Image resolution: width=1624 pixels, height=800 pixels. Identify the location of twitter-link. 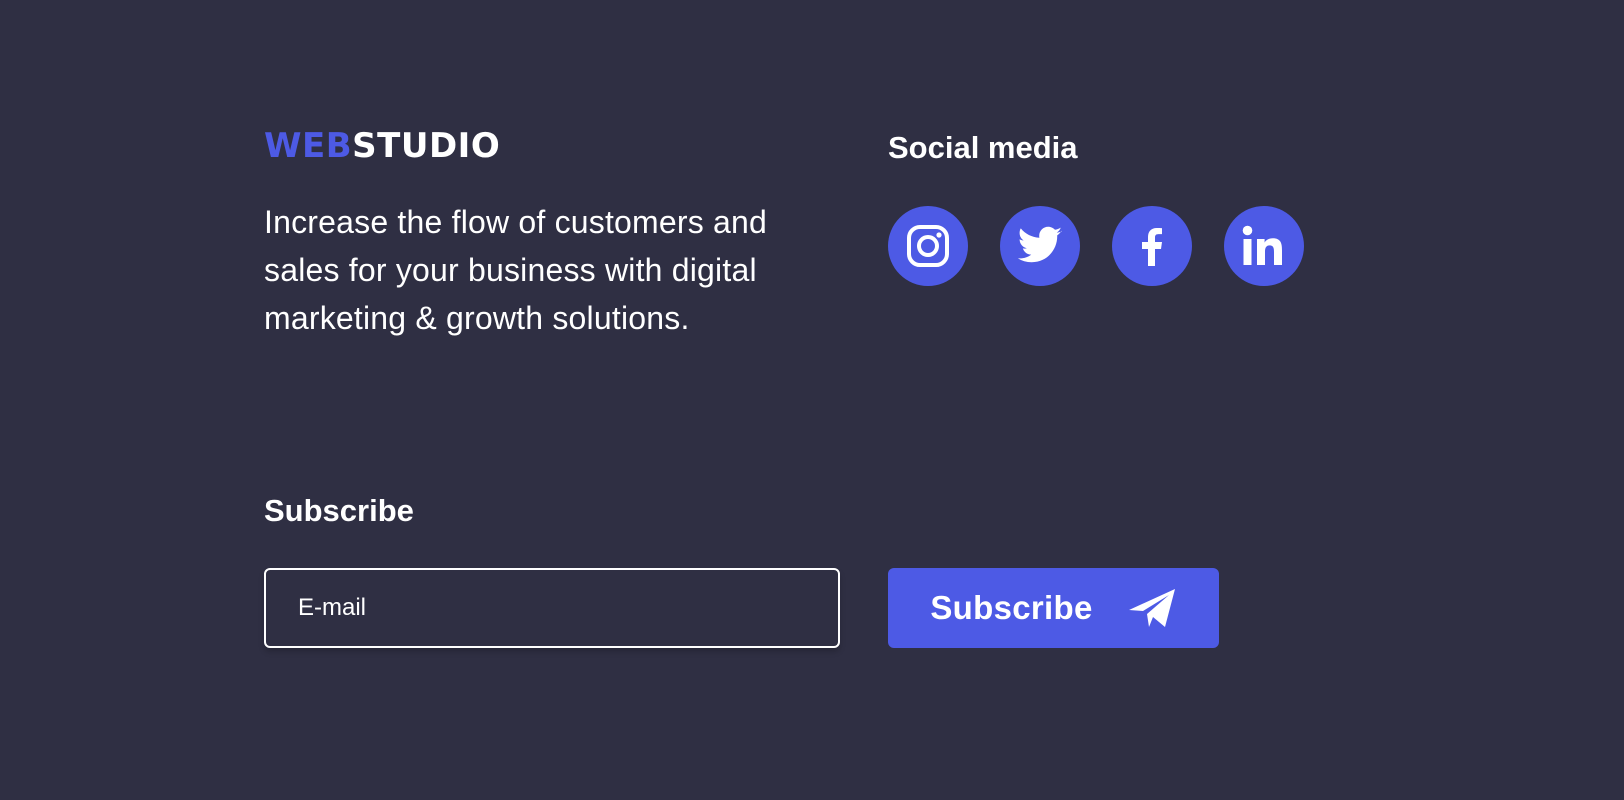
(1040, 246).